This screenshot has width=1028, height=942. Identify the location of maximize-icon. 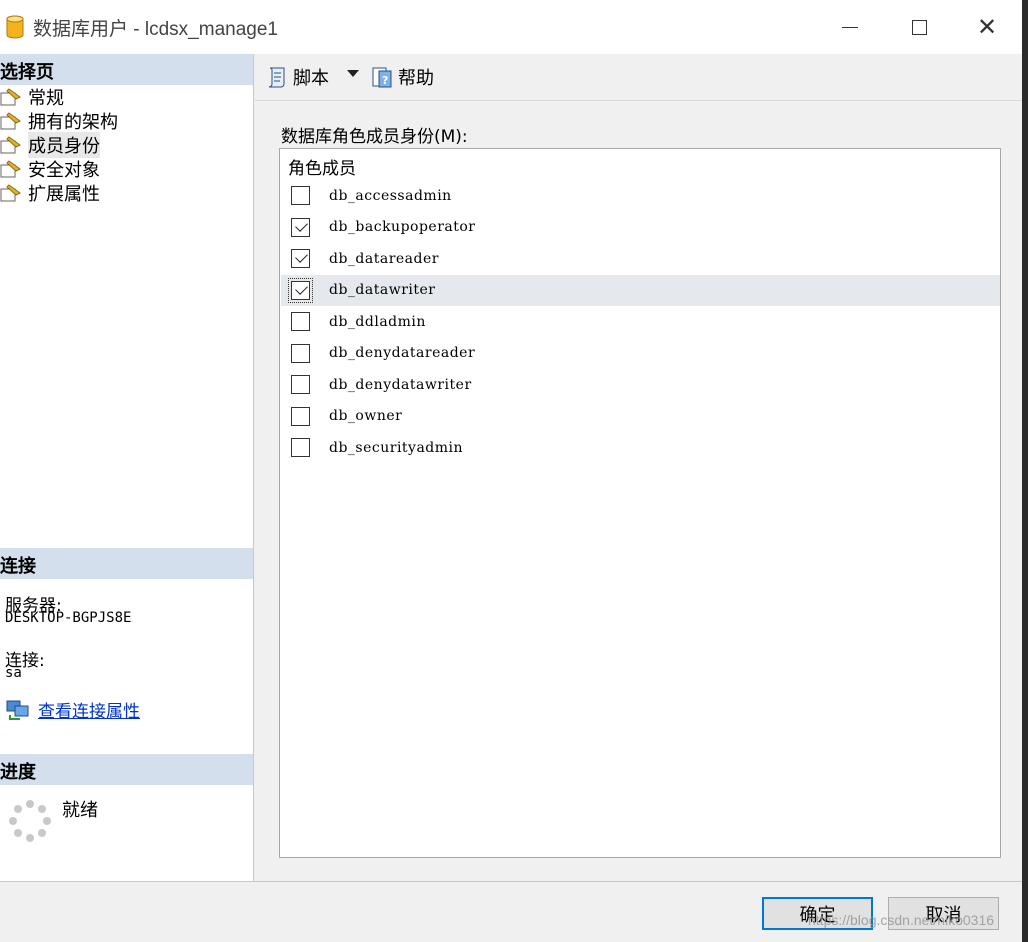
(919, 27).